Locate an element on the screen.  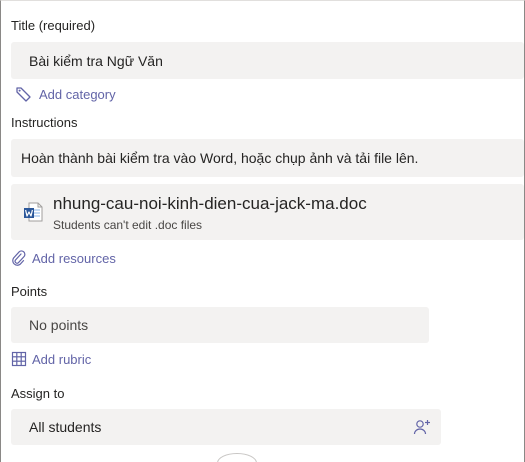
add-category-link: Add category is located at coordinates (65, 94).